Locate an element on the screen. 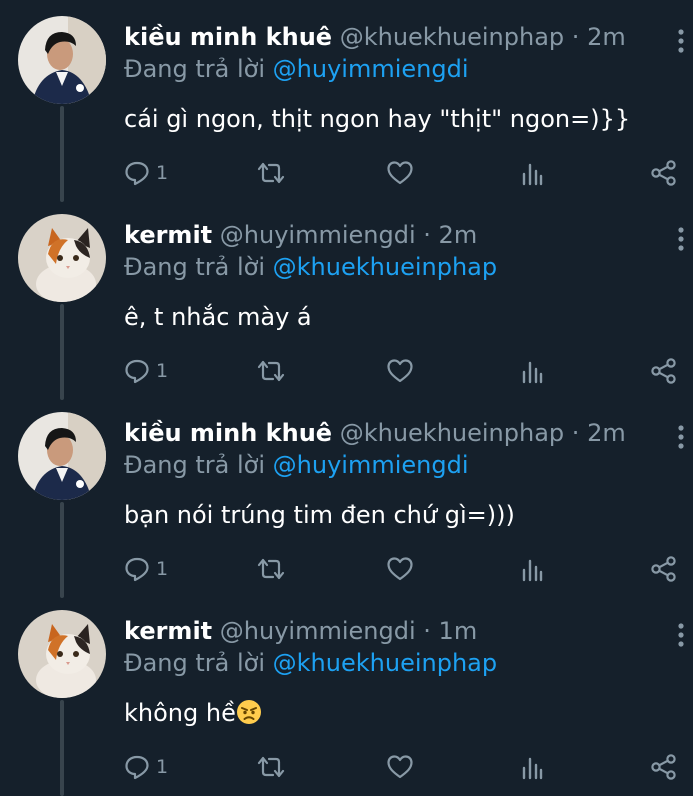 The width and height of the screenshot is (693, 796). timestamp: 1m is located at coordinates (458, 631).